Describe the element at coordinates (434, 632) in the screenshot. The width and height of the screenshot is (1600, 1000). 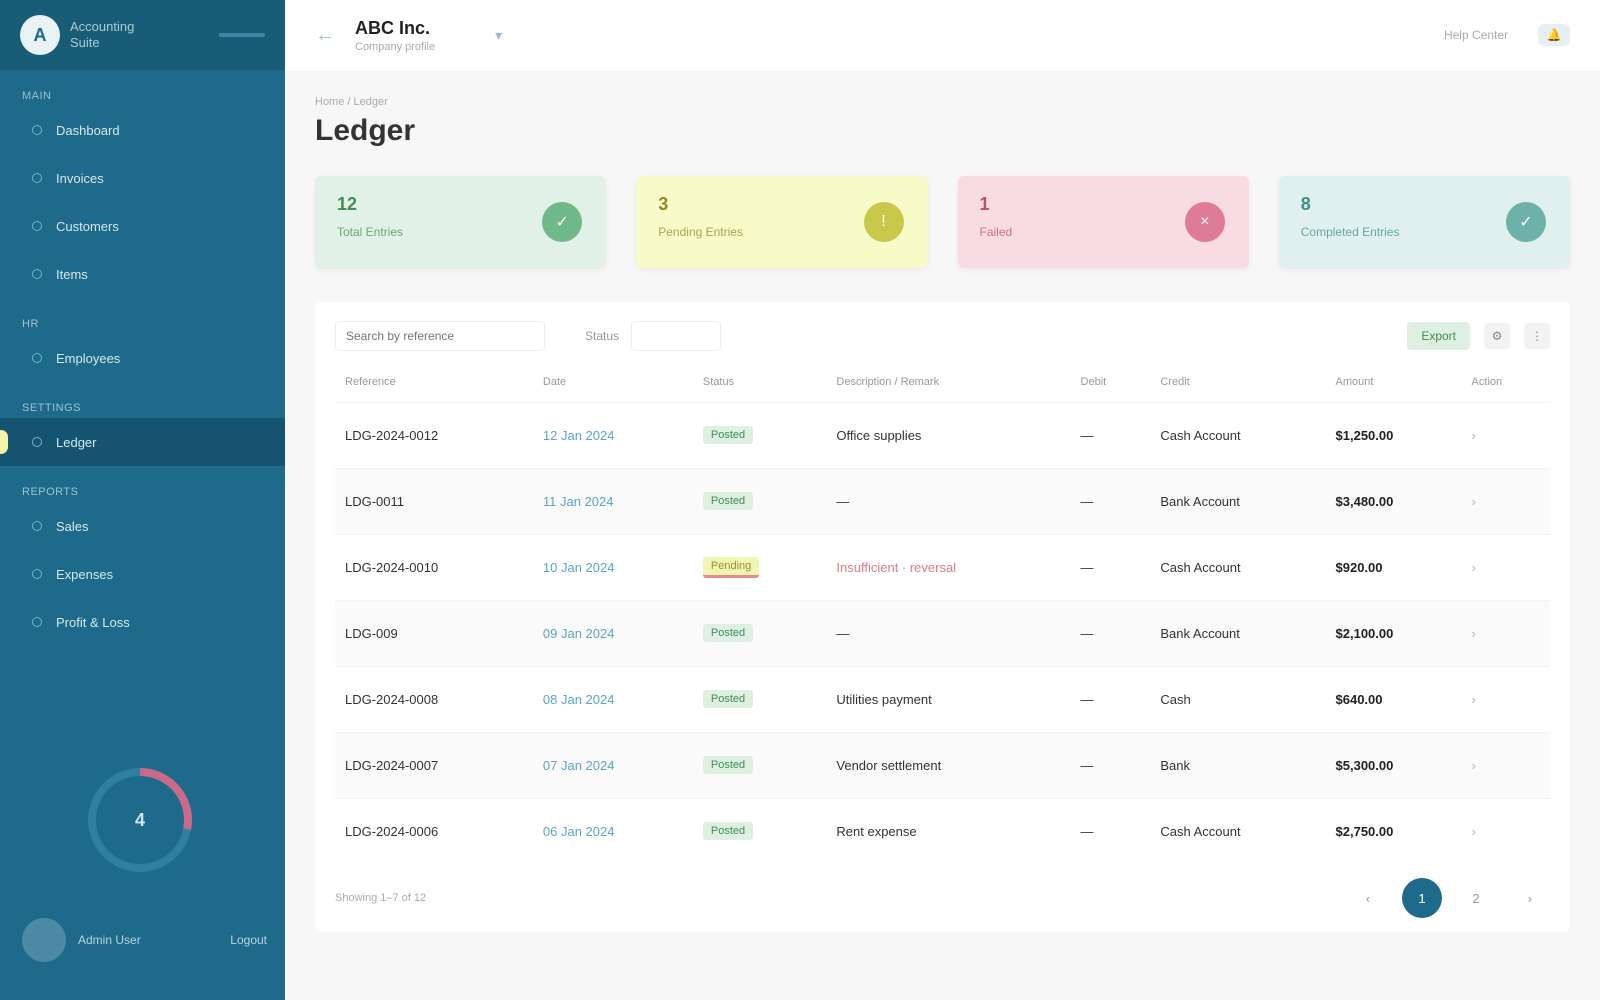
I see `table-cell: LDG-009` at that location.